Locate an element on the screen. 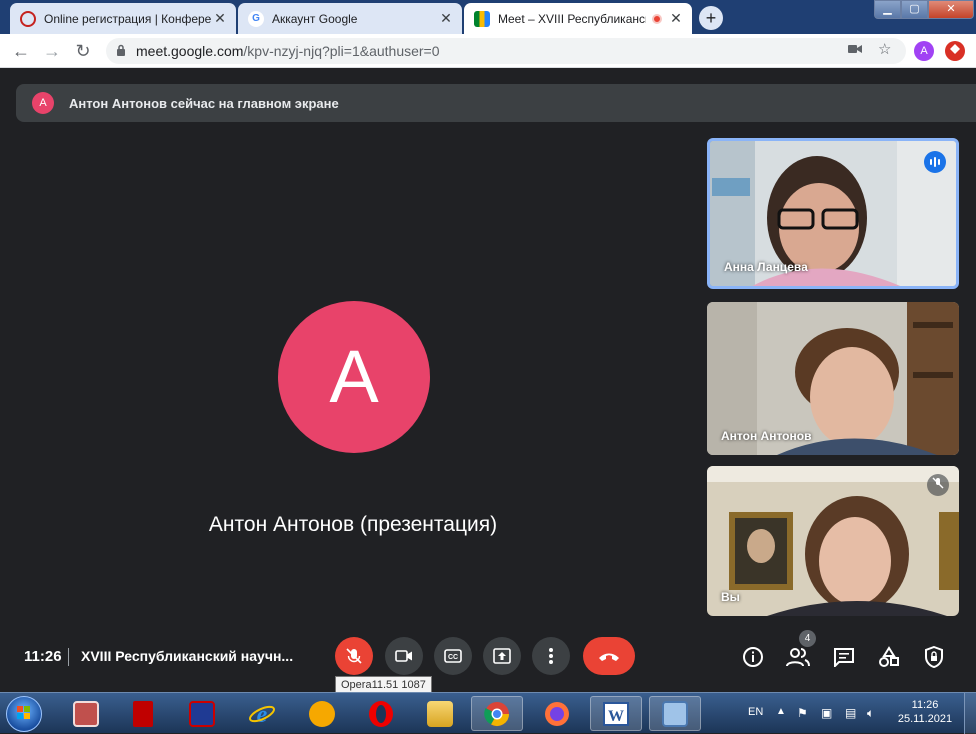 The height and width of the screenshot is (734, 976). shield-lock-icon is located at coordinates (934, 657).